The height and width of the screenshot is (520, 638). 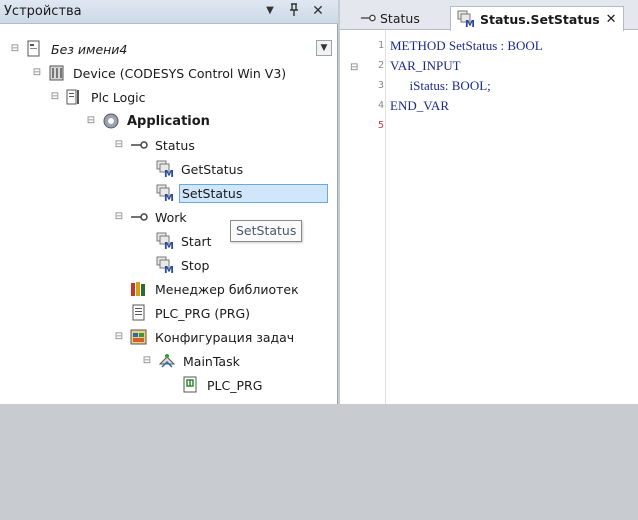 What do you see at coordinates (111, 121) in the screenshot?
I see `application-icon` at bounding box center [111, 121].